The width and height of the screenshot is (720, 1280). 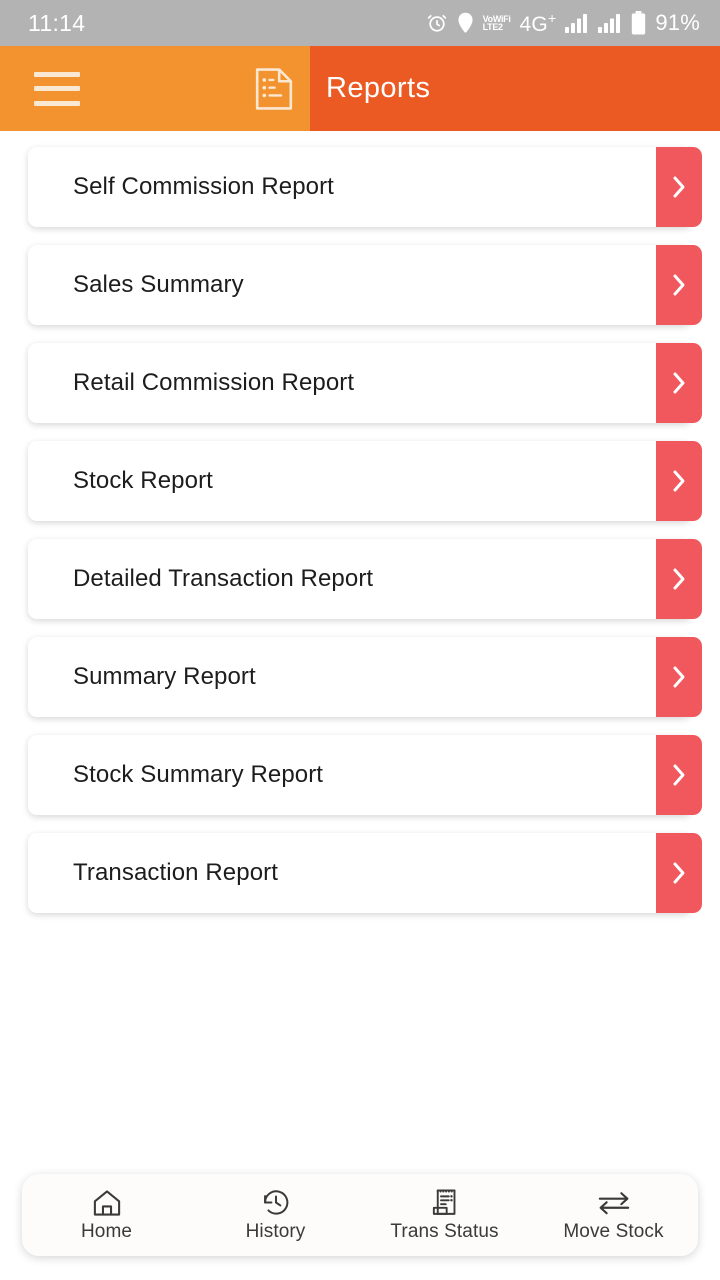 What do you see at coordinates (223, 578) in the screenshot?
I see `report-card-label: Detailed Transaction Report` at bounding box center [223, 578].